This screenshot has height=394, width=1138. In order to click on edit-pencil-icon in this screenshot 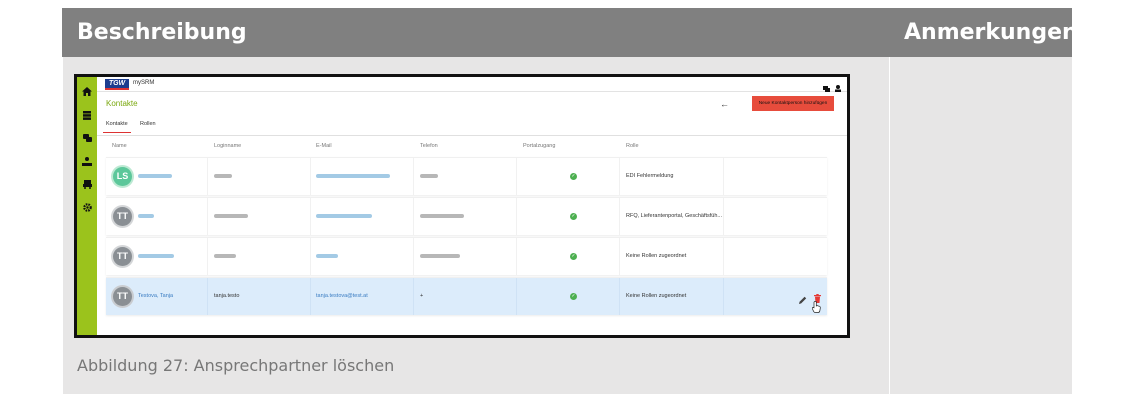, I will do `click(803, 300)`.